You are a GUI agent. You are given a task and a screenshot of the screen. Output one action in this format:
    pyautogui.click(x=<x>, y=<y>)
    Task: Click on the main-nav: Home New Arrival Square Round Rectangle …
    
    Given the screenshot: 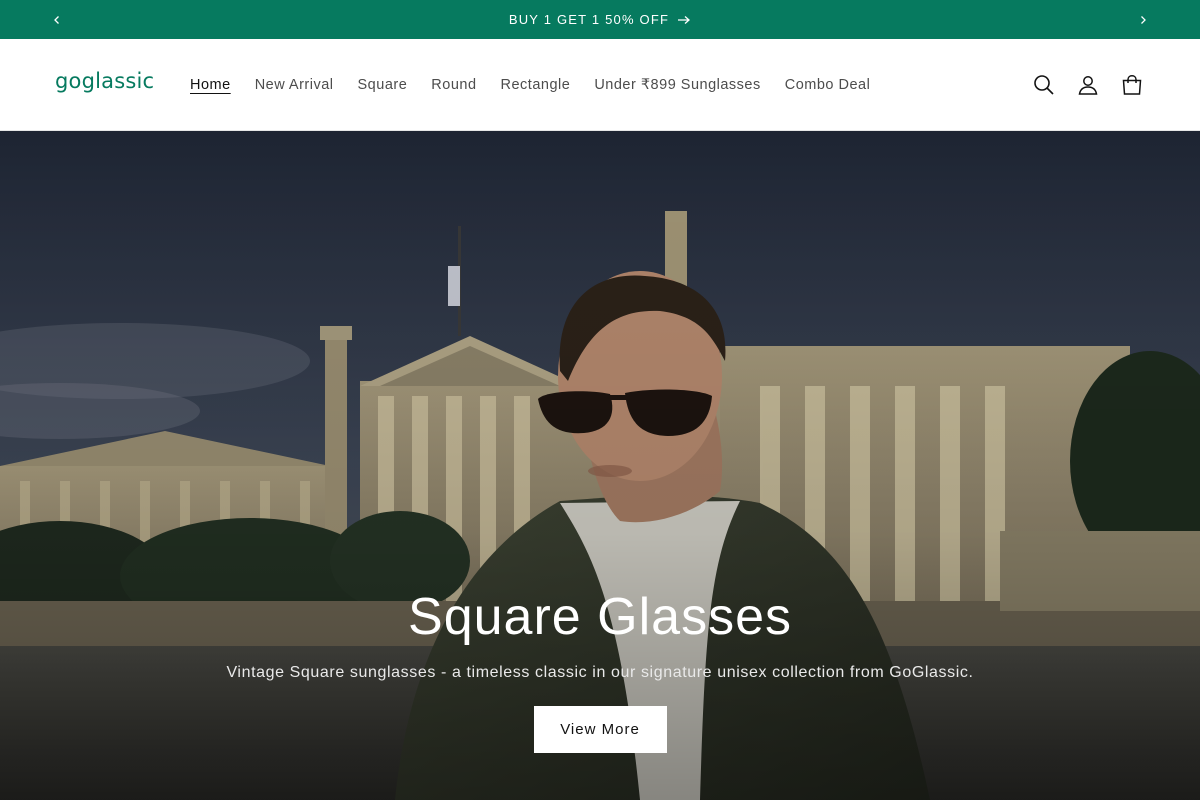 What is the action you would take?
    pyautogui.click(x=530, y=85)
    